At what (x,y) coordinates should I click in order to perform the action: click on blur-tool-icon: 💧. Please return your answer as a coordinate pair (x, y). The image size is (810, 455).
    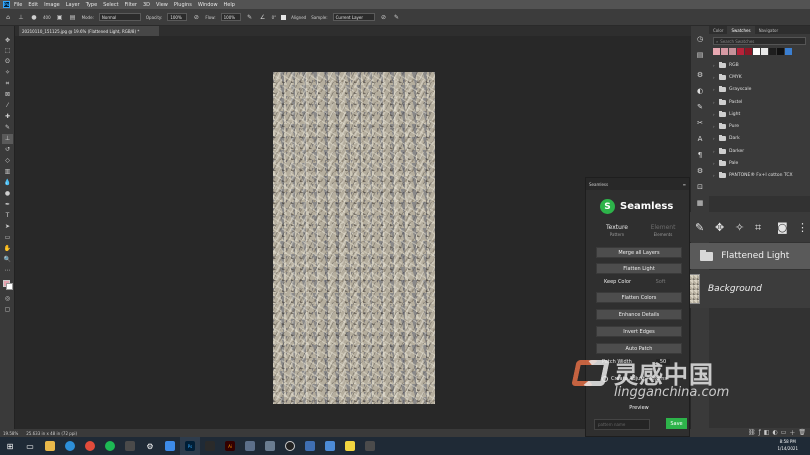
    Looking at the image, I should click on (7, 183).